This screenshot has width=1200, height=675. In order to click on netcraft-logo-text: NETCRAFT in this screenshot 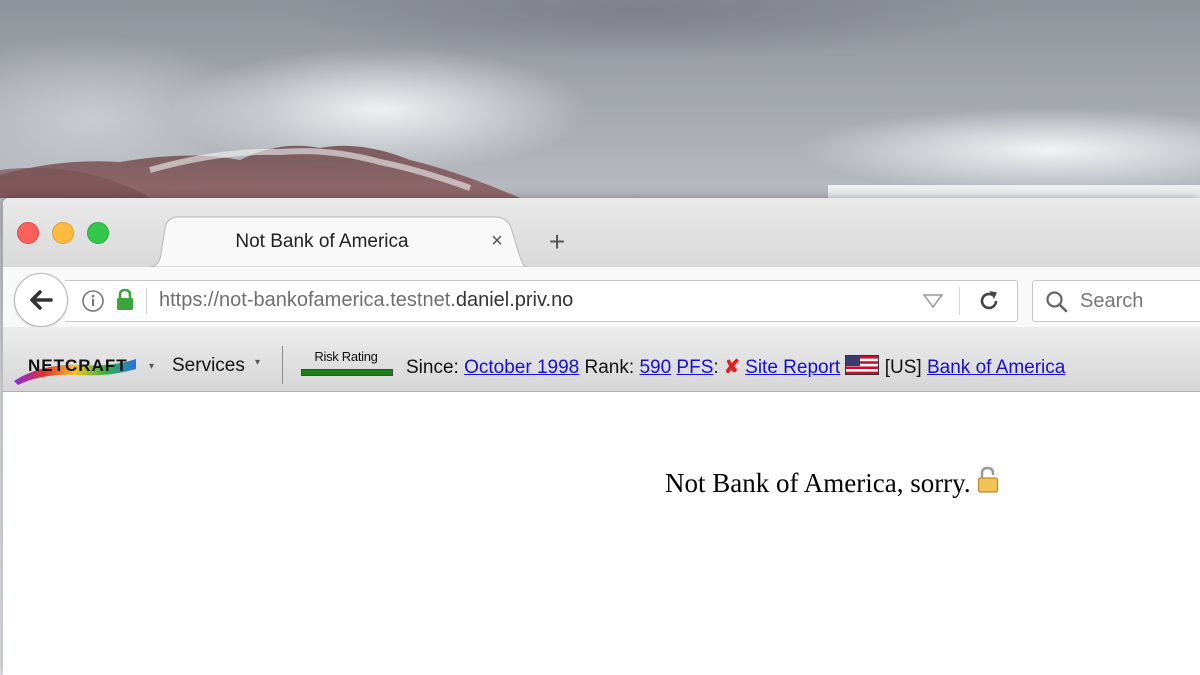, I will do `click(78, 365)`.